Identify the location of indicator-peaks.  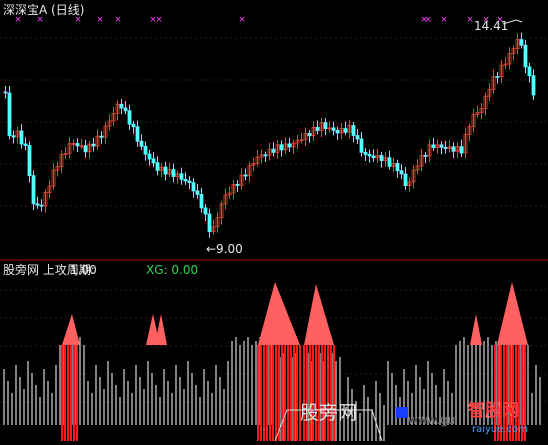
(295, 313).